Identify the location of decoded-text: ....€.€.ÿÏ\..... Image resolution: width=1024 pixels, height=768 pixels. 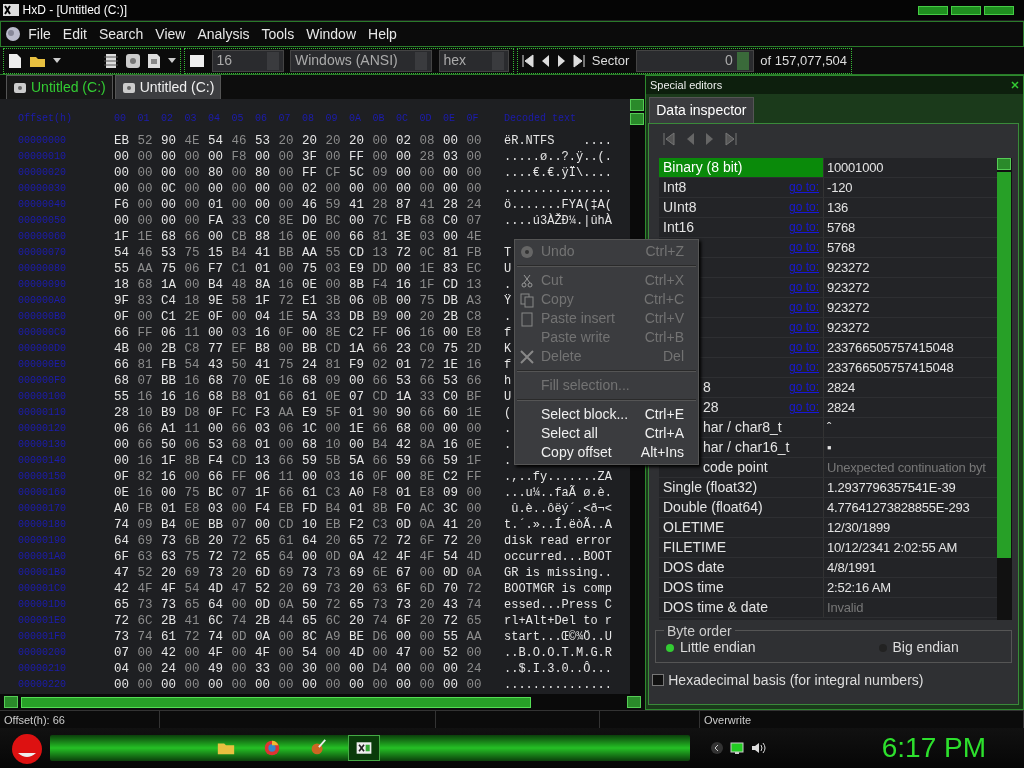
(558, 173).